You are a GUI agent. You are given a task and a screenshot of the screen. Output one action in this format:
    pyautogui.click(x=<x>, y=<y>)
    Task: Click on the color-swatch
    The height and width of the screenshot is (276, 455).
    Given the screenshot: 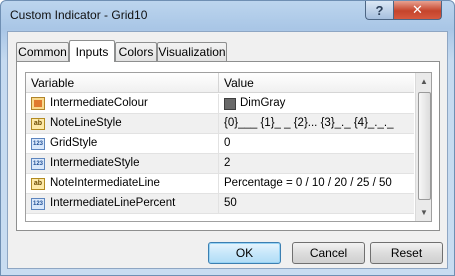 What is the action you would take?
    pyautogui.click(x=230, y=104)
    